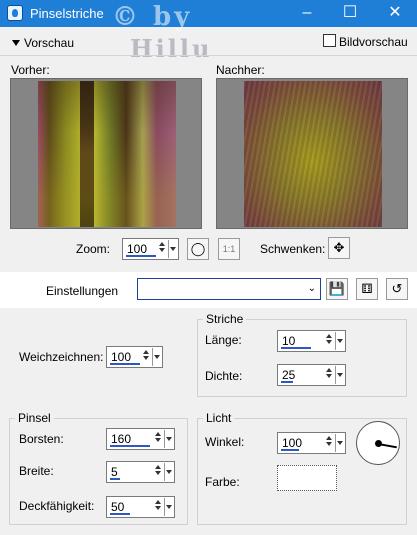  I want to click on zoom-fit-icon: ◯, so click(198, 248).